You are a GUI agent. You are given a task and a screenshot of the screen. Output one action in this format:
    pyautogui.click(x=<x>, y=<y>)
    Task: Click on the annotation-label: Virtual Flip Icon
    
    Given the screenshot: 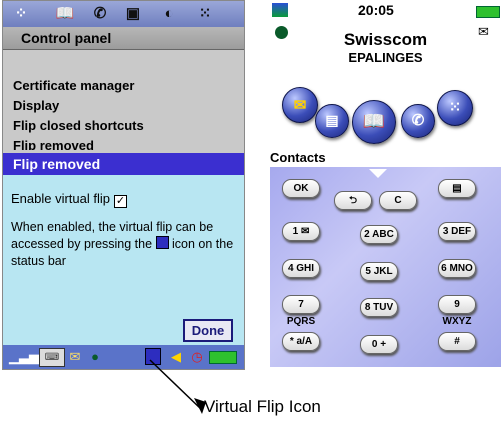 What is the action you would take?
    pyautogui.click(x=262, y=406)
    